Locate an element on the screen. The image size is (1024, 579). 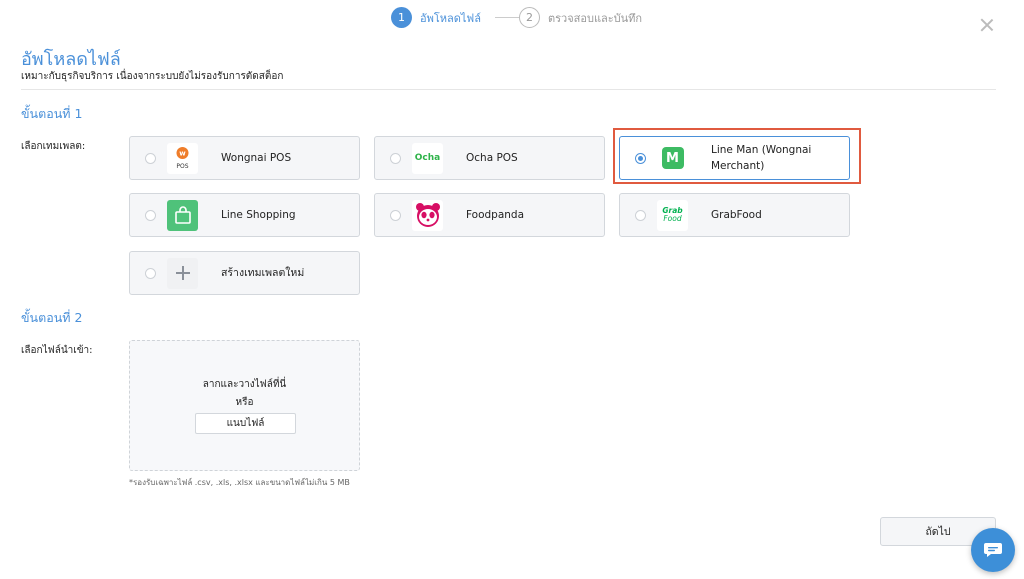
close-icon is located at coordinates (987, 25).